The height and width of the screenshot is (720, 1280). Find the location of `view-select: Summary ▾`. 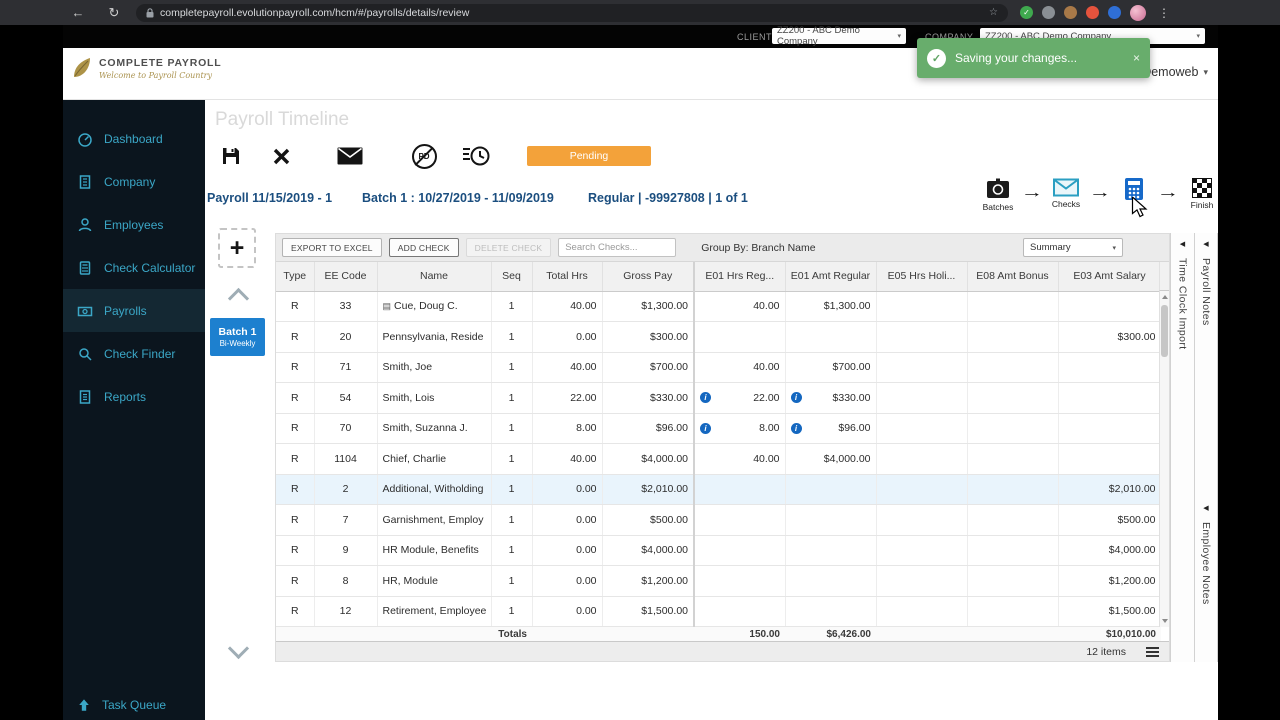

view-select: Summary ▾ is located at coordinates (1073, 247).